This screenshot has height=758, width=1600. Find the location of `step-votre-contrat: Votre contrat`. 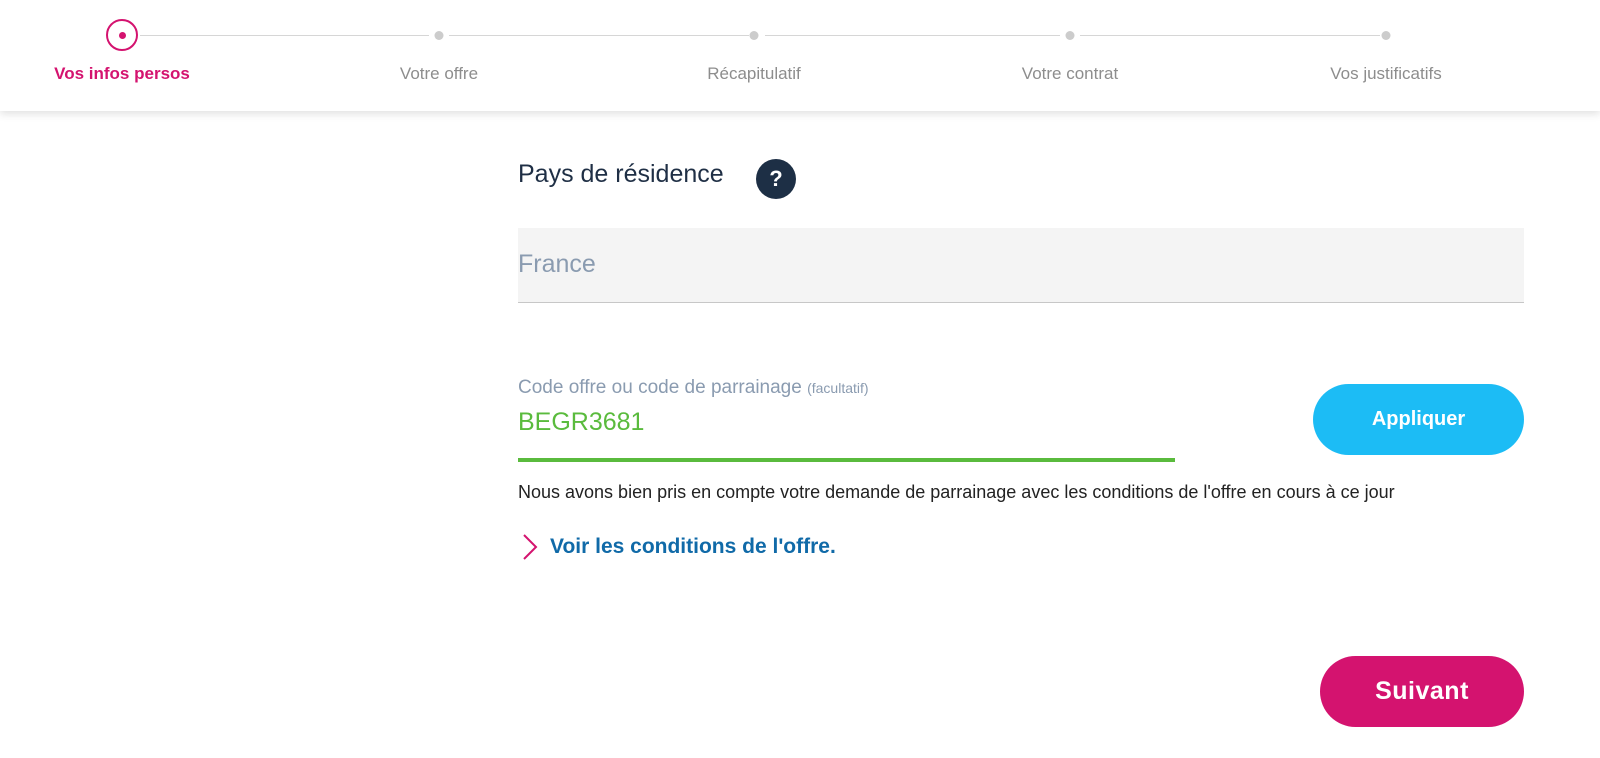

step-votre-contrat: Votre contrat is located at coordinates (1070, 55).